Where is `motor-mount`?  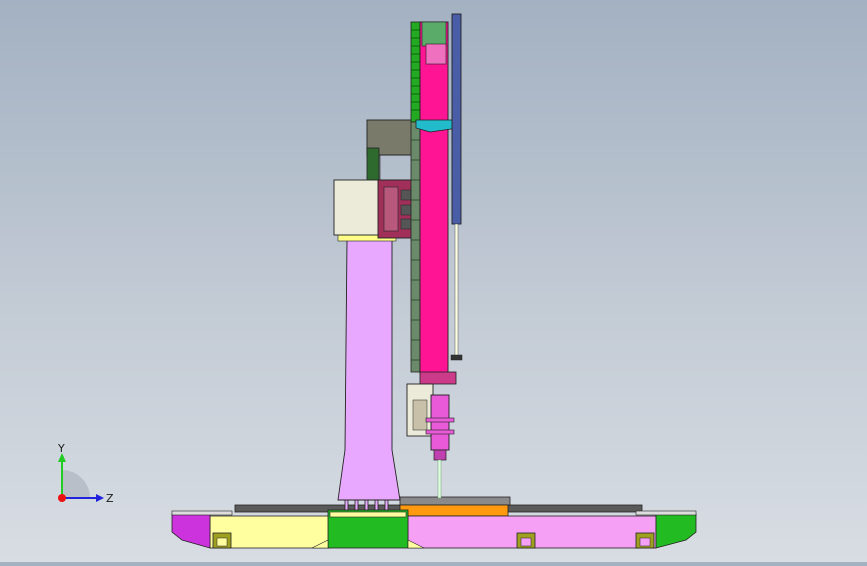
motor-mount is located at coordinates (373, 165).